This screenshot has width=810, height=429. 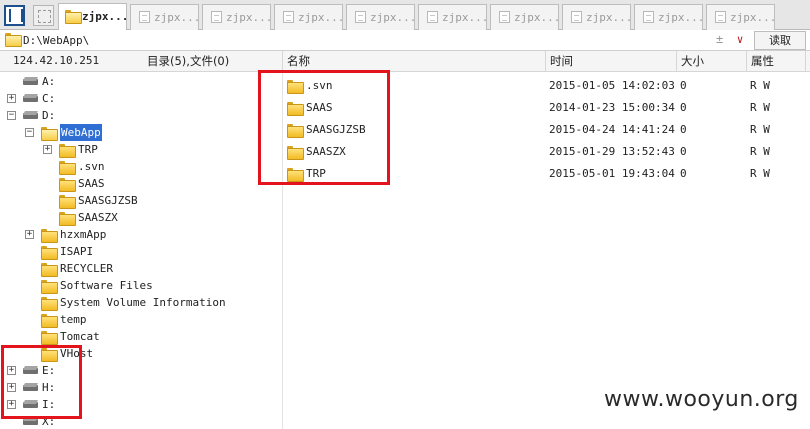 What do you see at coordinates (141, 251) in the screenshot?
I see `tree-node: ISAPI` at bounding box center [141, 251].